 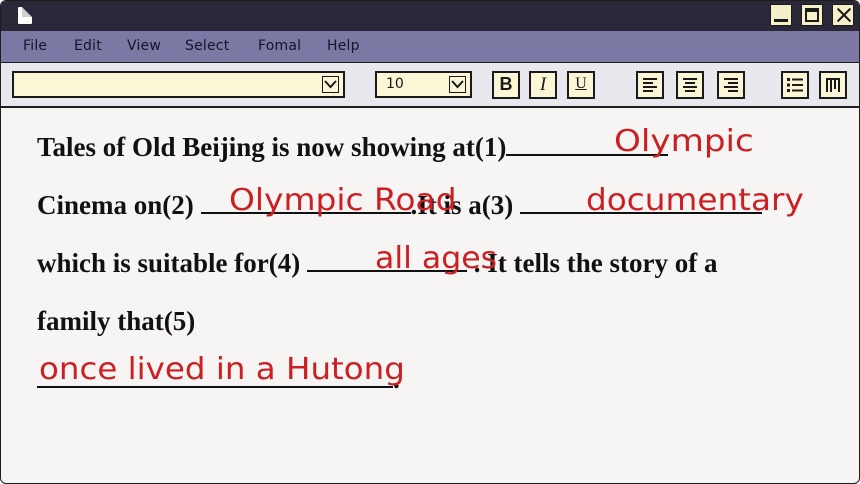 I want to click on menu-help: Help, so click(x=343, y=46).